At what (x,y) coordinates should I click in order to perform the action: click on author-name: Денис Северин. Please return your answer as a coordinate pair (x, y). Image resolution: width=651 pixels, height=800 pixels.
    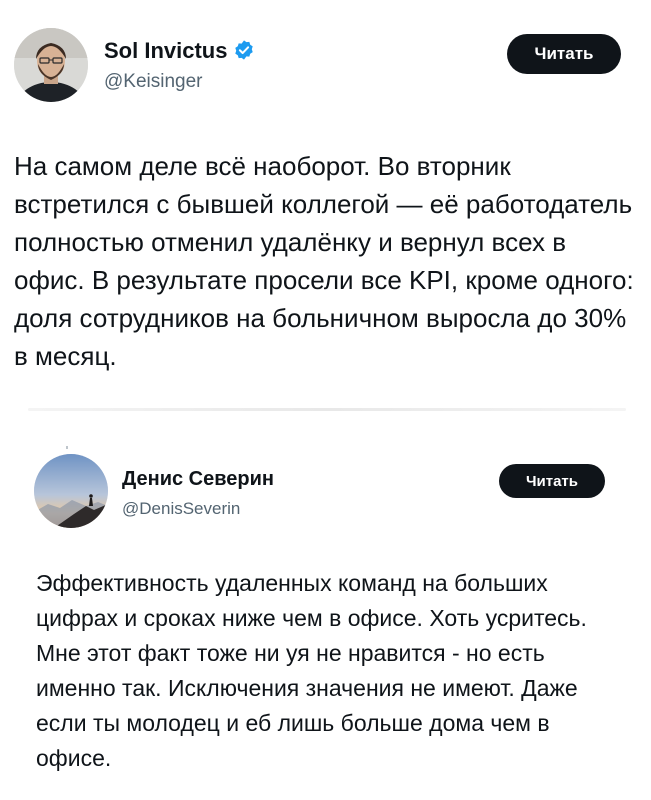
    Looking at the image, I should click on (198, 479).